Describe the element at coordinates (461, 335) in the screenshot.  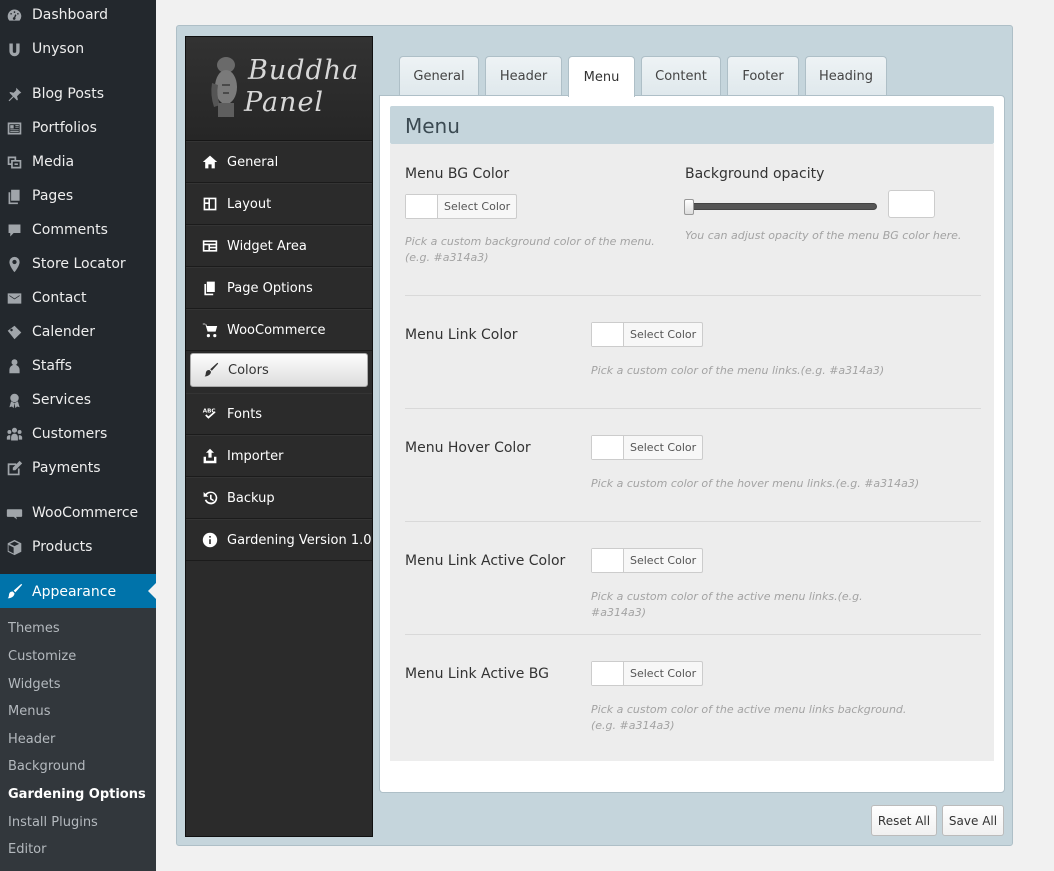
I see `menu-link-color-label: Menu Link Color` at that location.